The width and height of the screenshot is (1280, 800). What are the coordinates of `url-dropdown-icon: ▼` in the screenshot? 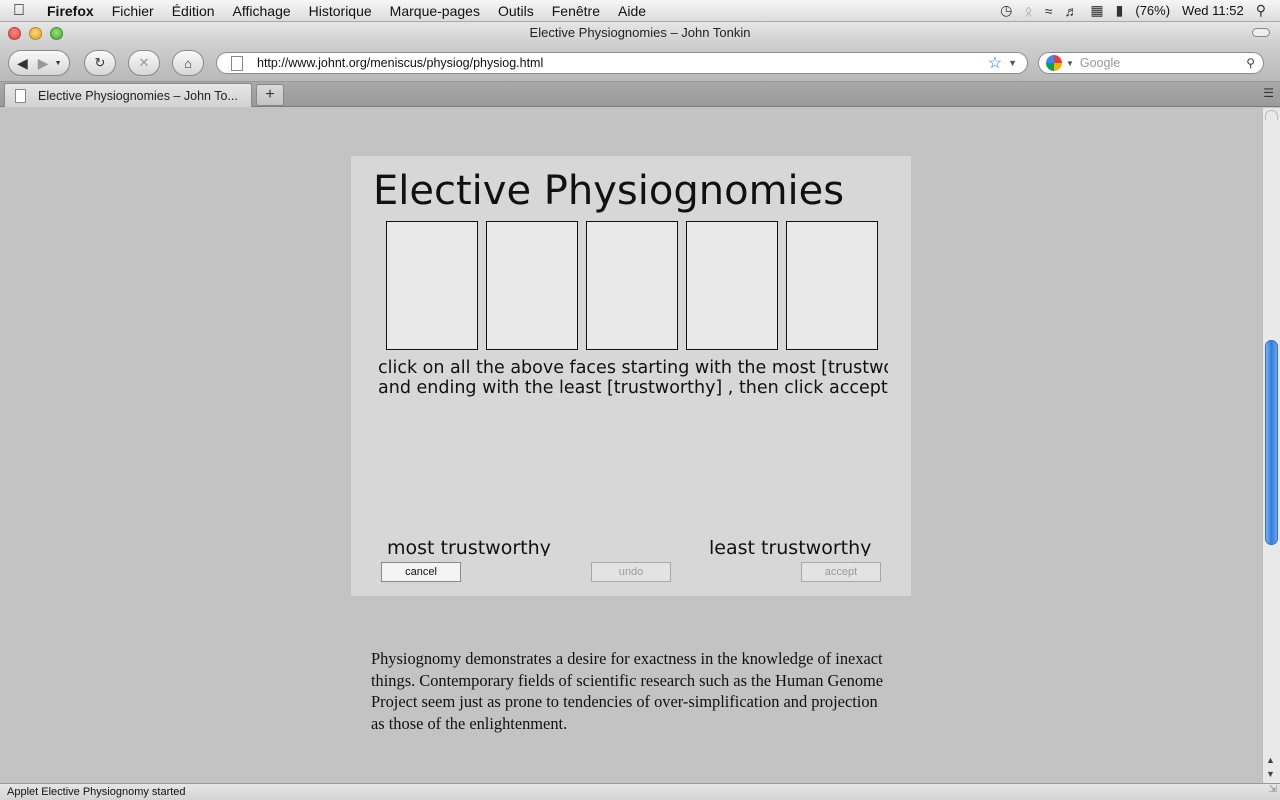 It's located at (1012, 63).